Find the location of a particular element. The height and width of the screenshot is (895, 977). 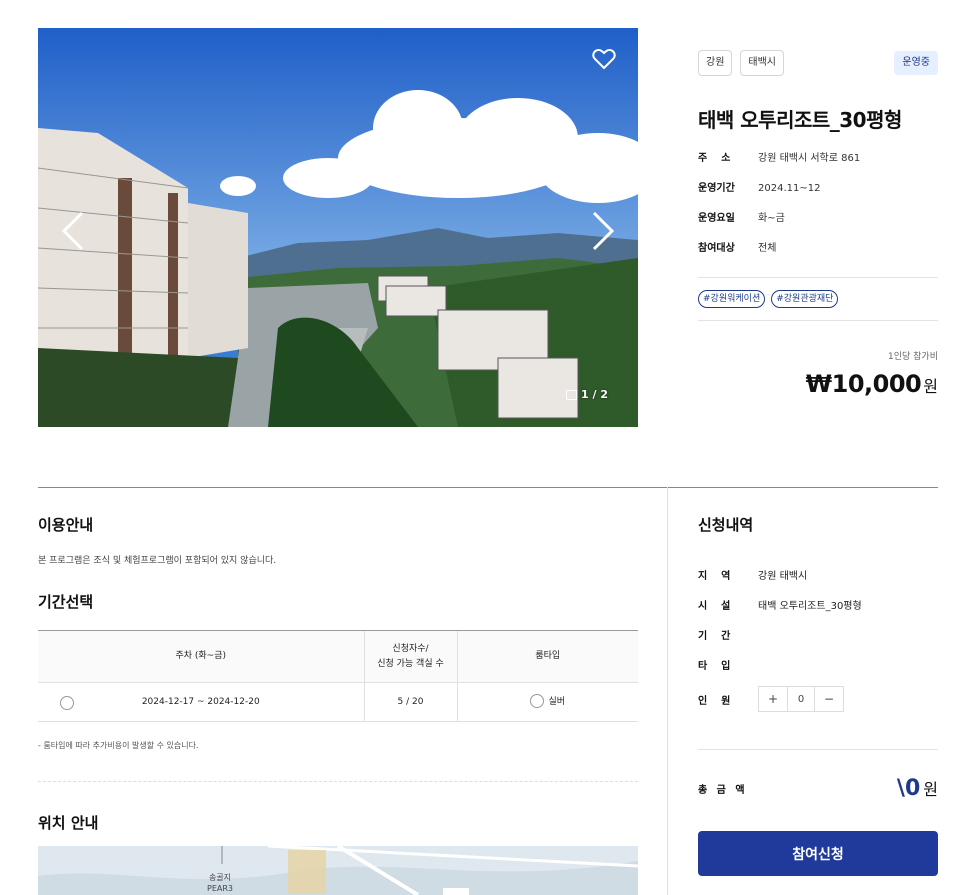

status-badge: 운영중 is located at coordinates (916, 63).